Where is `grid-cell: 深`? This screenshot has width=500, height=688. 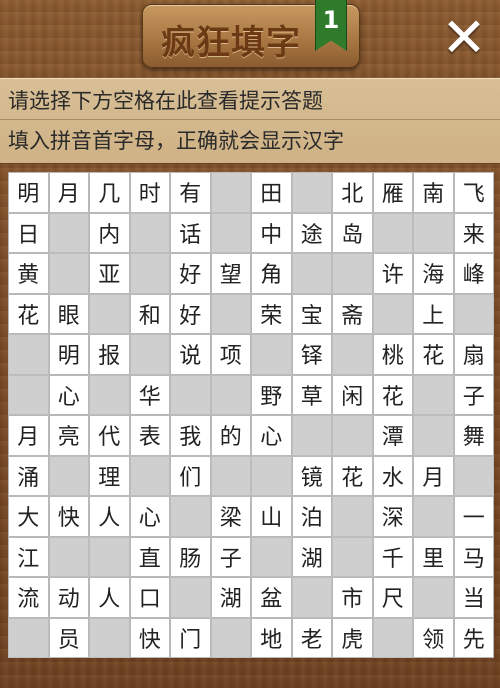 grid-cell: 深 is located at coordinates (392, 516).